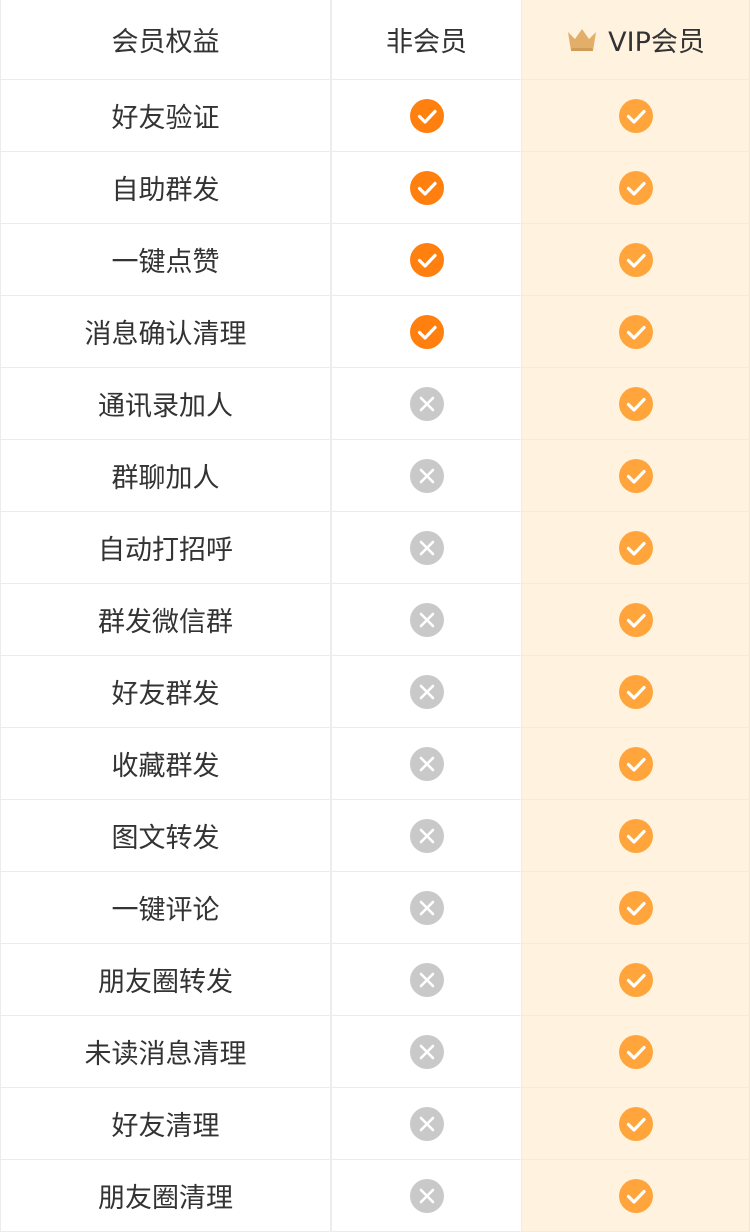 Image resolution: width=750 pixels, height=1232 pixels. I want to click on table-row: 收藏群发, so click(375, 764).